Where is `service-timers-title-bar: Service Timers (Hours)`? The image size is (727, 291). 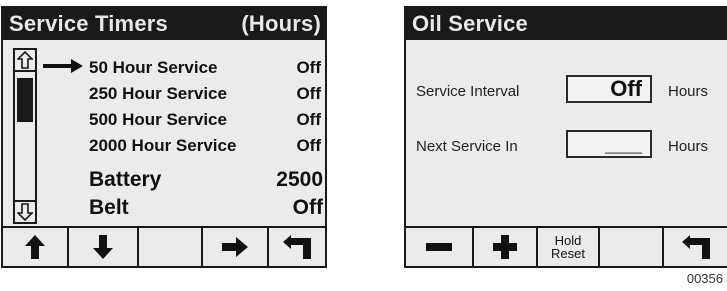 service-timers-title-bar: Service Timers (Hours) is located at coordinates (164, 24).